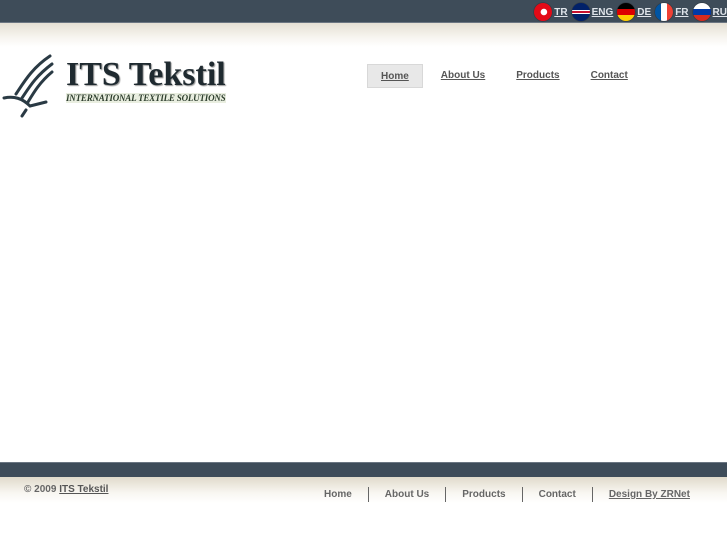 The image size is (727, 545). I want to click on lang-fr: FR, so click(672, 12).